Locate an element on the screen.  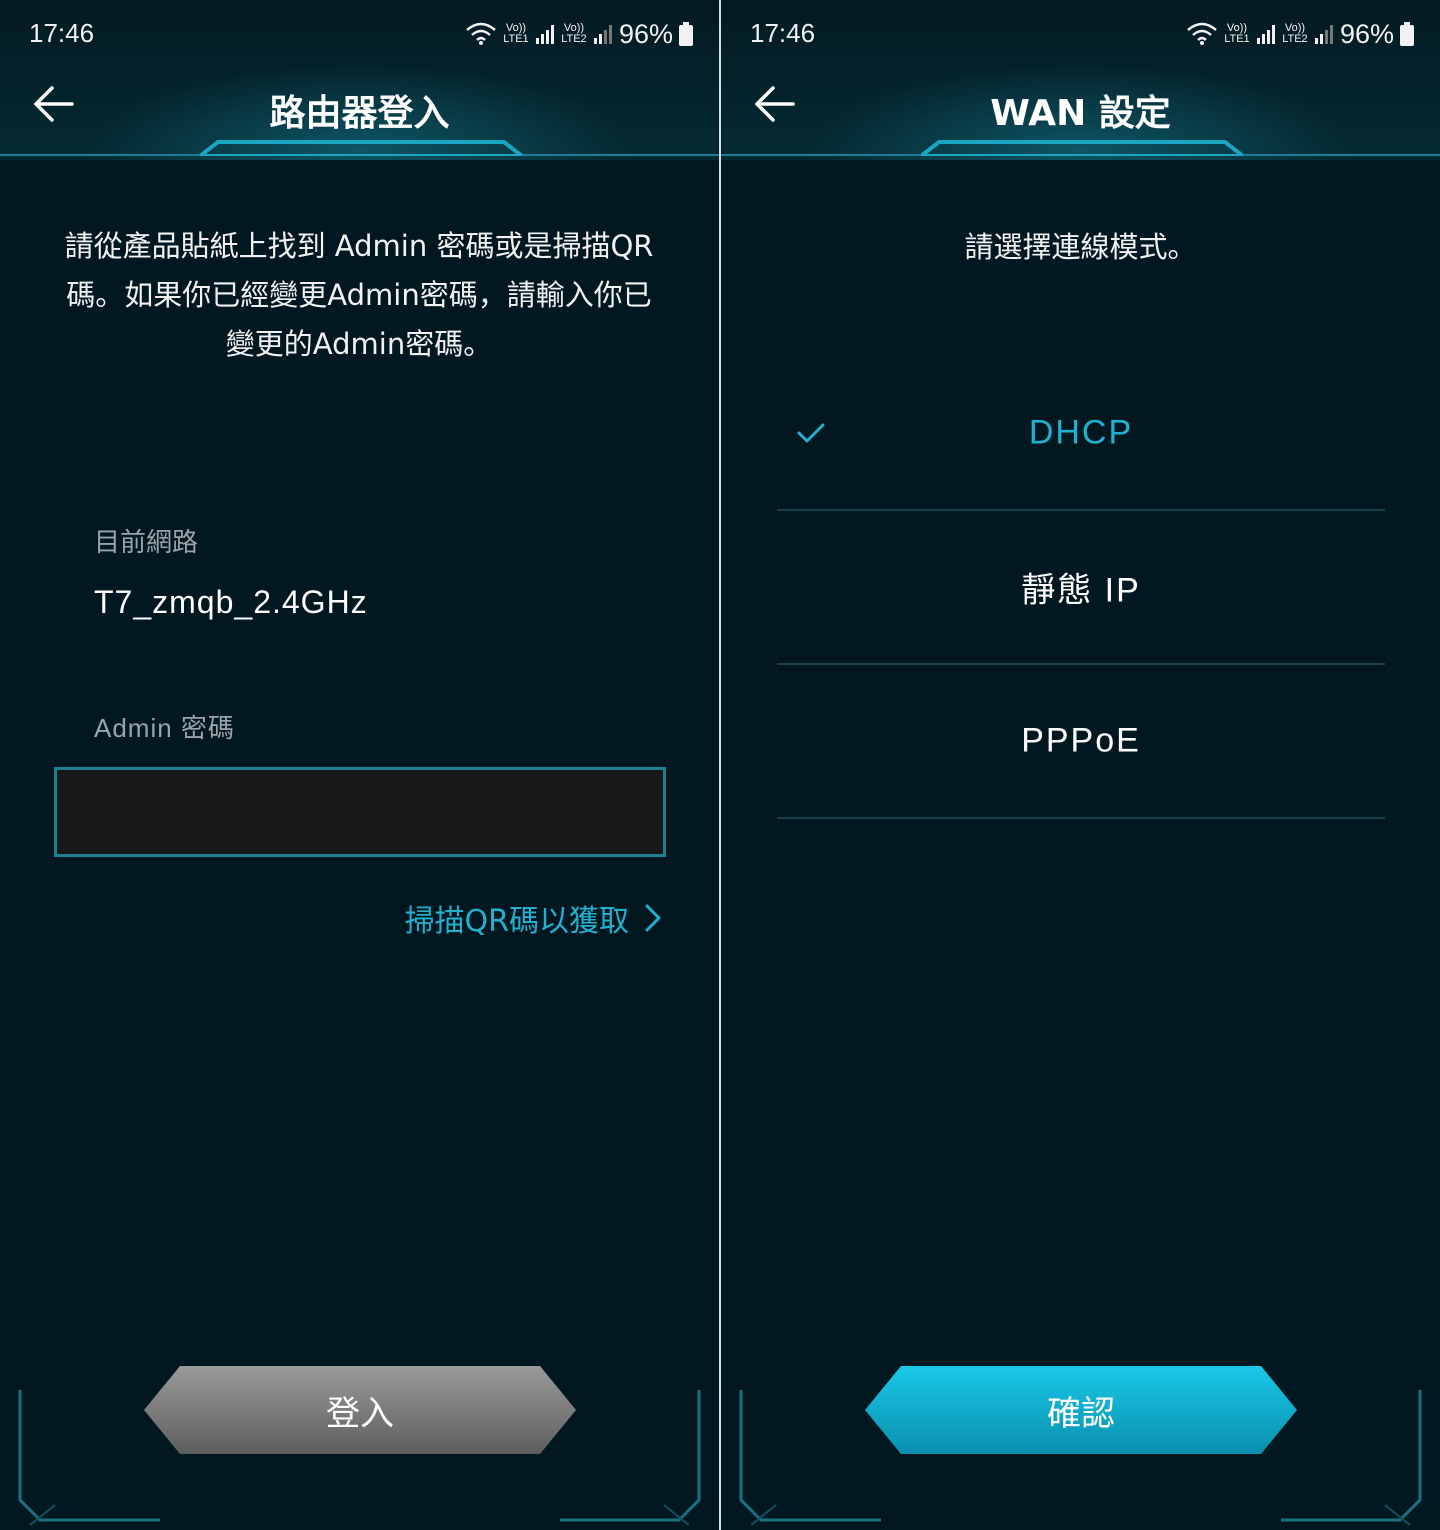
option-dhcp: DHCP is located at coordinates (1081, 434).